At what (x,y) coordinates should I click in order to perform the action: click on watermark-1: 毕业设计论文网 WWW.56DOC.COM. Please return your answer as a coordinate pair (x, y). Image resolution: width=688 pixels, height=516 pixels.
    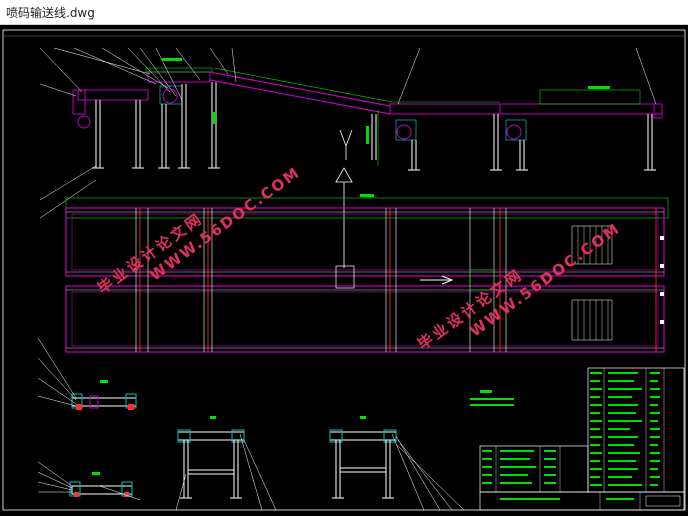
    Looking at the image, I should click on (199, 230).